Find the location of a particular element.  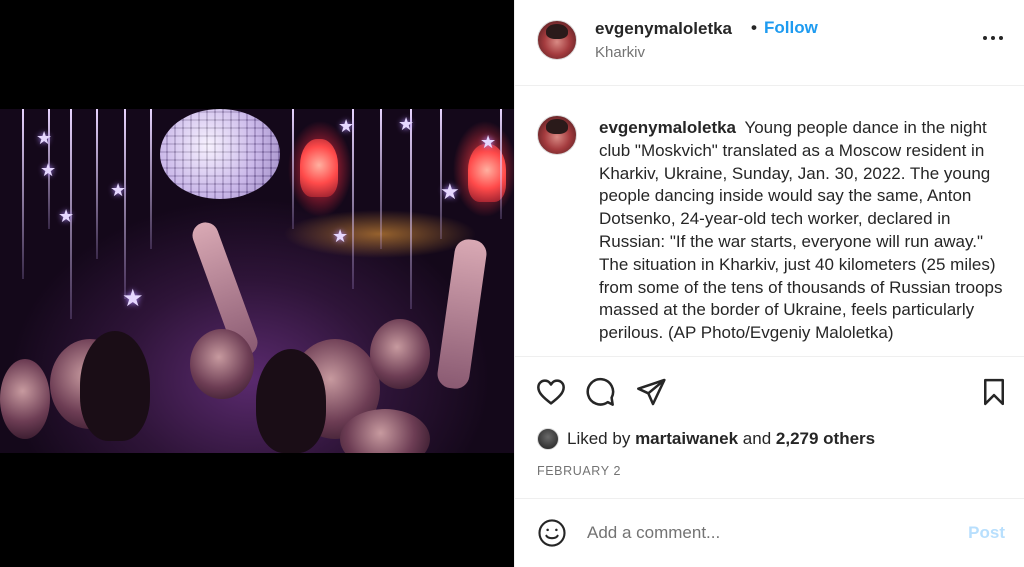

comment-bar: Post is located at coordinates (769, 532).